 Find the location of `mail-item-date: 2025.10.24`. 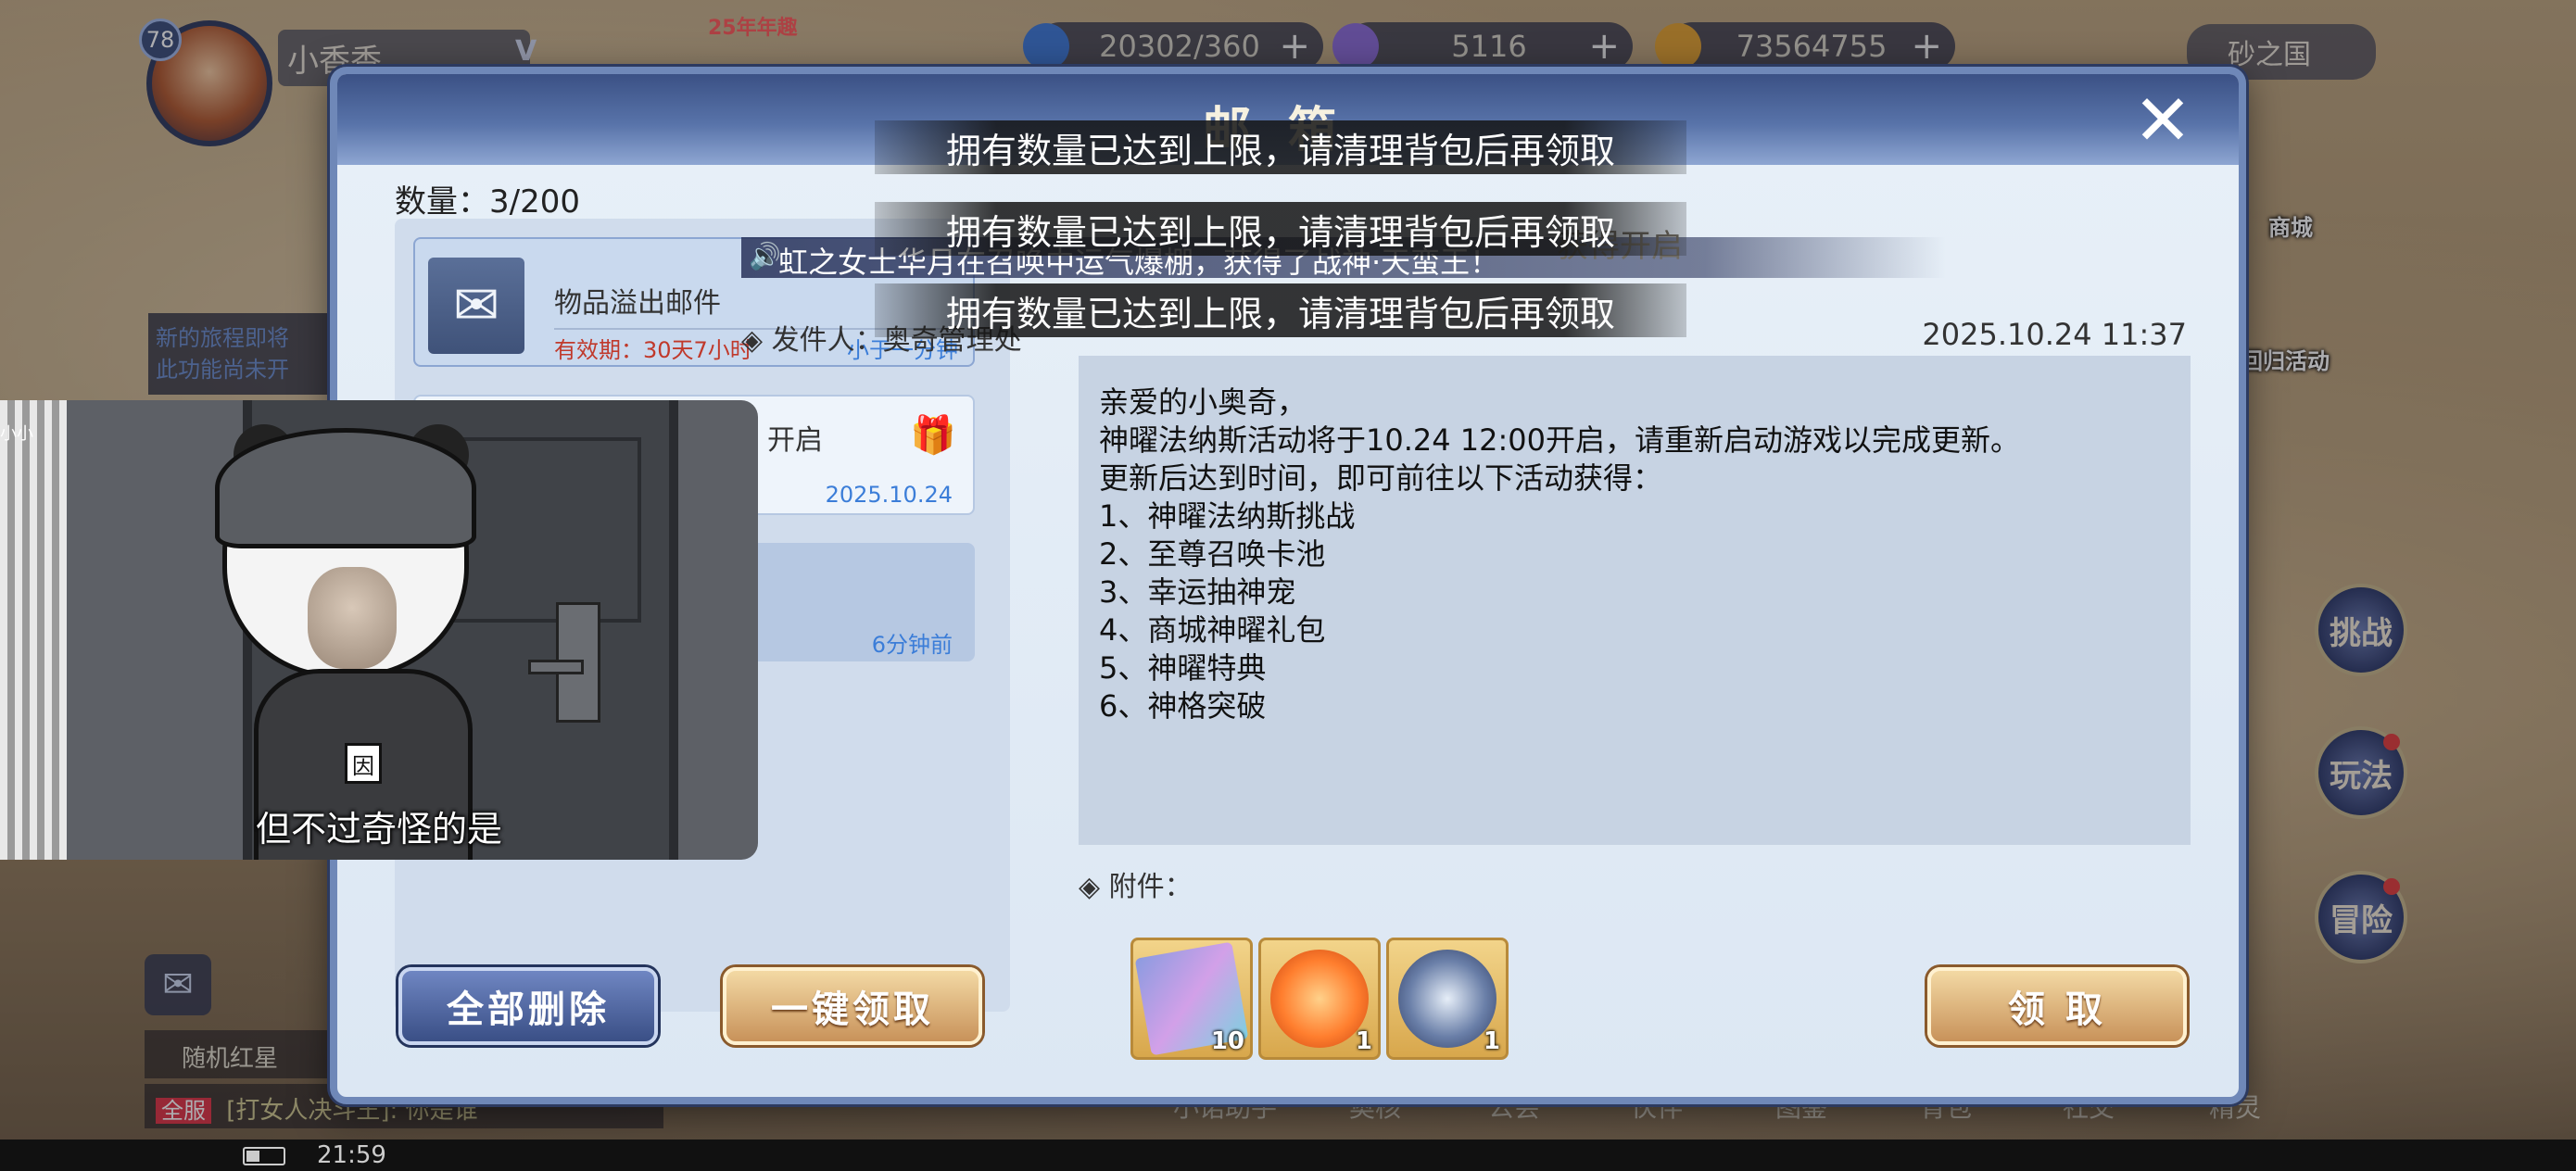

mail-item-date: 2025.10.24 is located at coordinates (889, 495).